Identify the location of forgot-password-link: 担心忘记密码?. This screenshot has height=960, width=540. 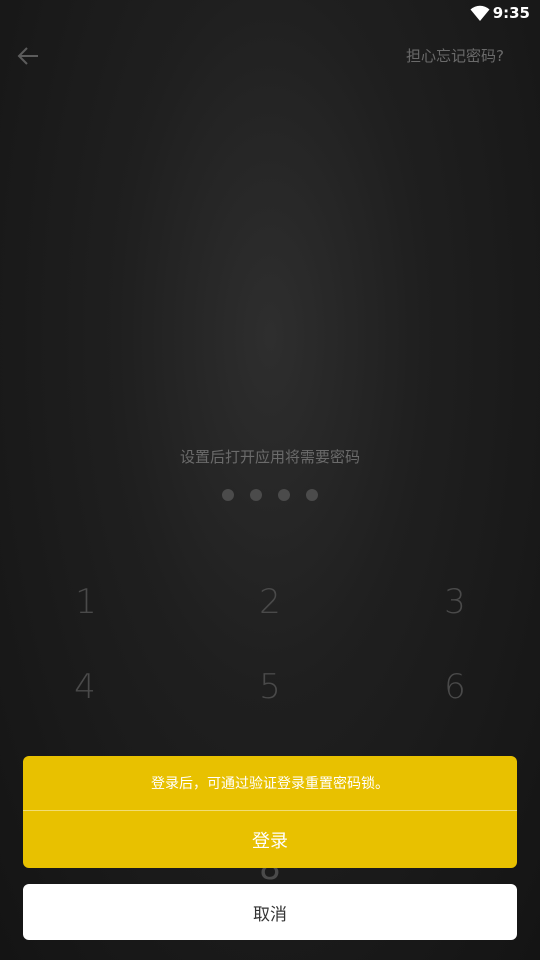
(455, 55).